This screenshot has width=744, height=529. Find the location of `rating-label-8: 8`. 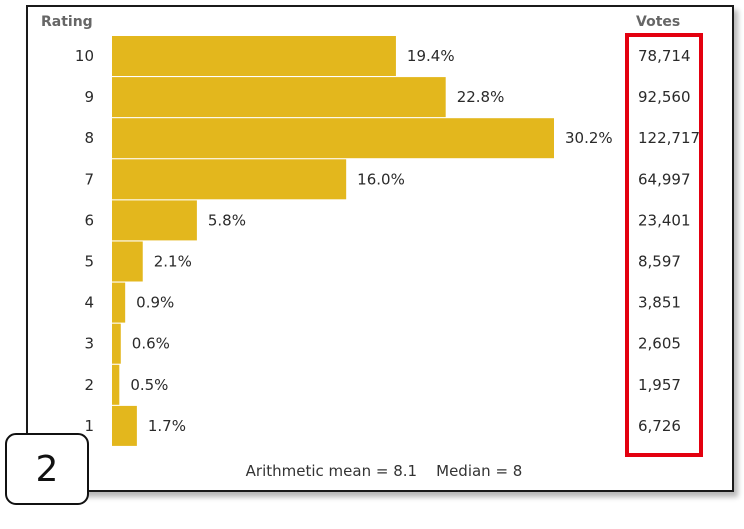

rating-label-8: 8 is located at coordinates (89, 138).